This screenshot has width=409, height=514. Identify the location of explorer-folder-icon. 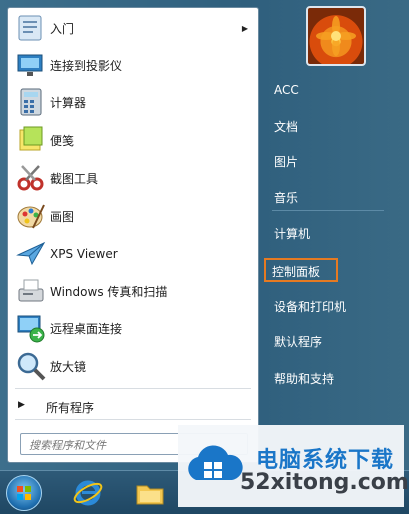
(150, 493).